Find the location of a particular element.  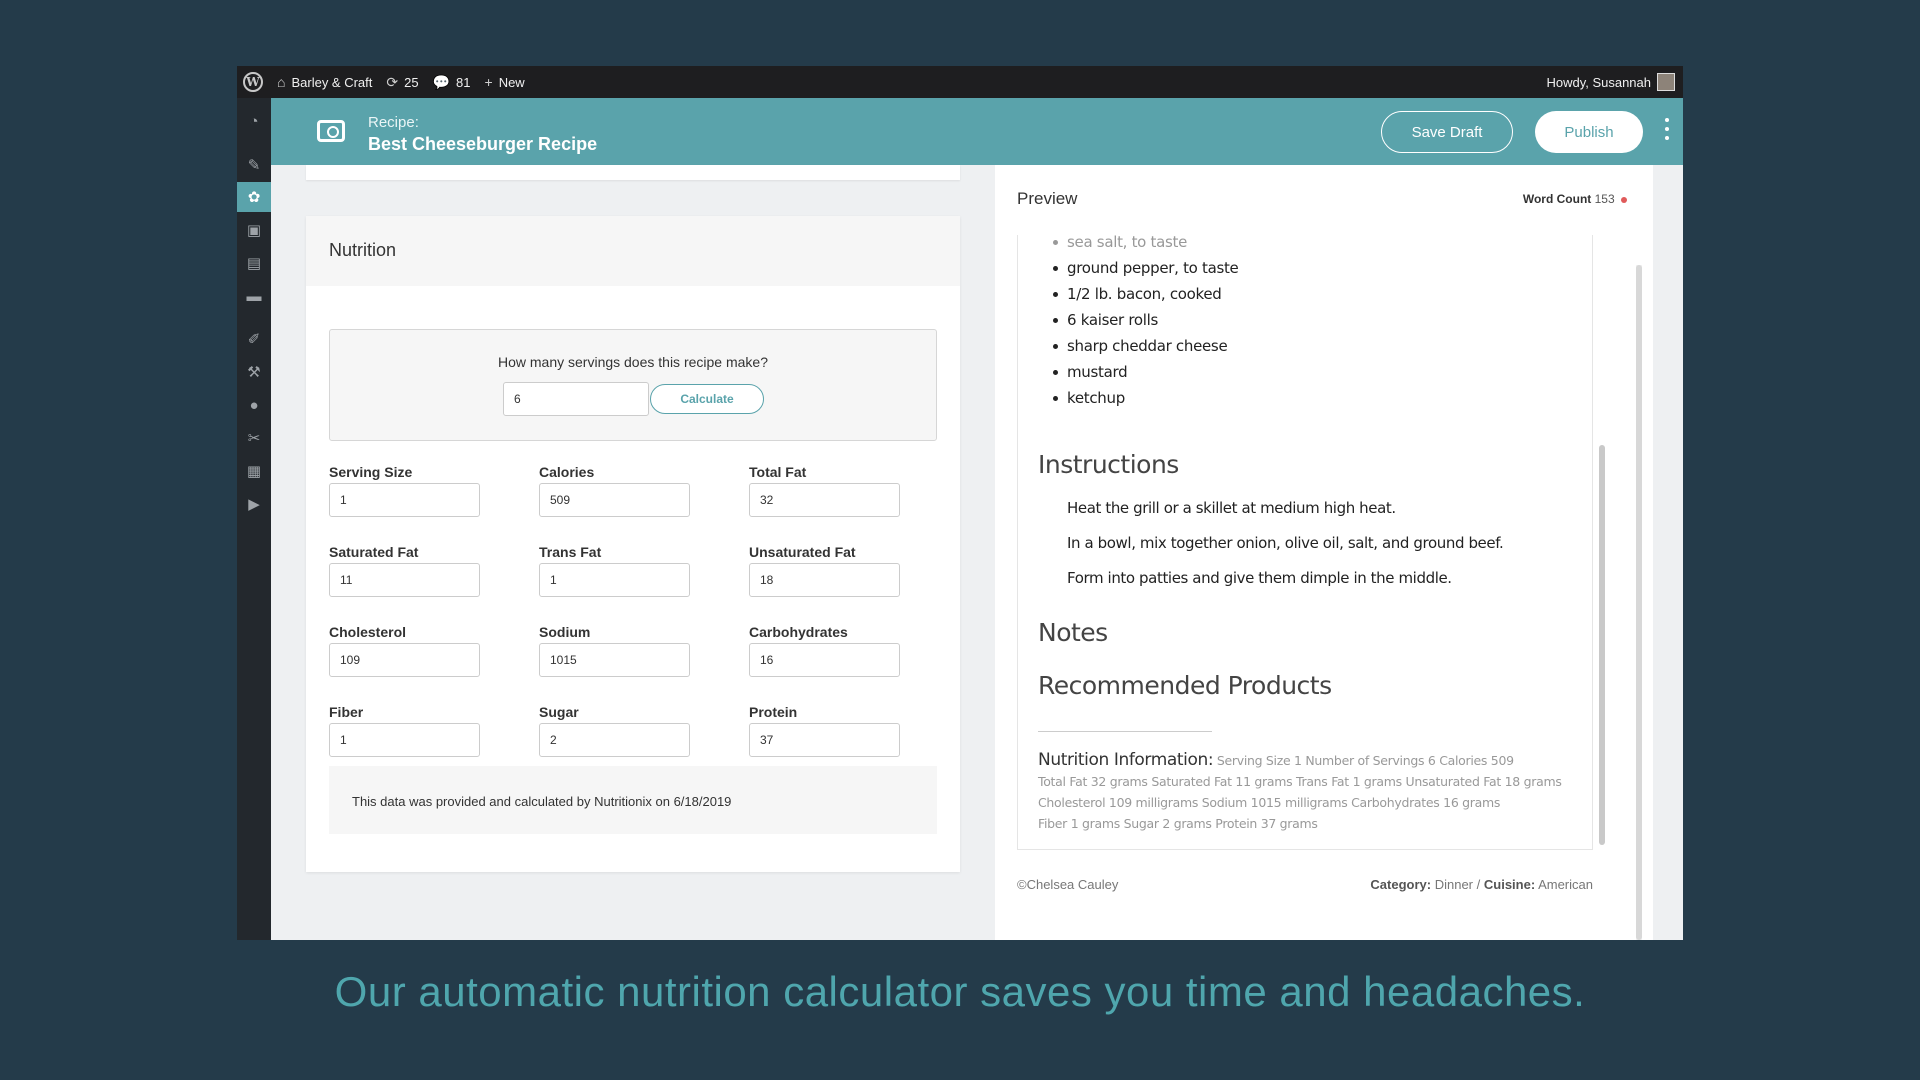

header-label: Recipe: is located at coordinates (393, 122).